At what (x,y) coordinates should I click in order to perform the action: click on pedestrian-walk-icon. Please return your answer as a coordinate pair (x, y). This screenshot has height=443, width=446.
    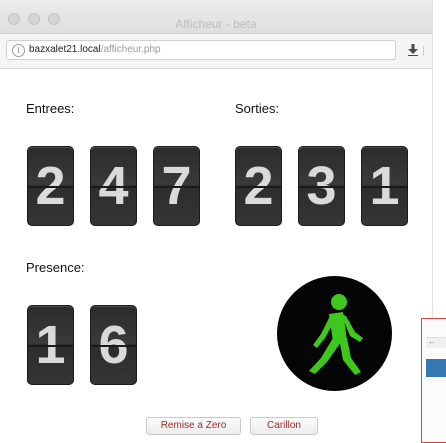
    Looking at the image, I should click on (336, 334).